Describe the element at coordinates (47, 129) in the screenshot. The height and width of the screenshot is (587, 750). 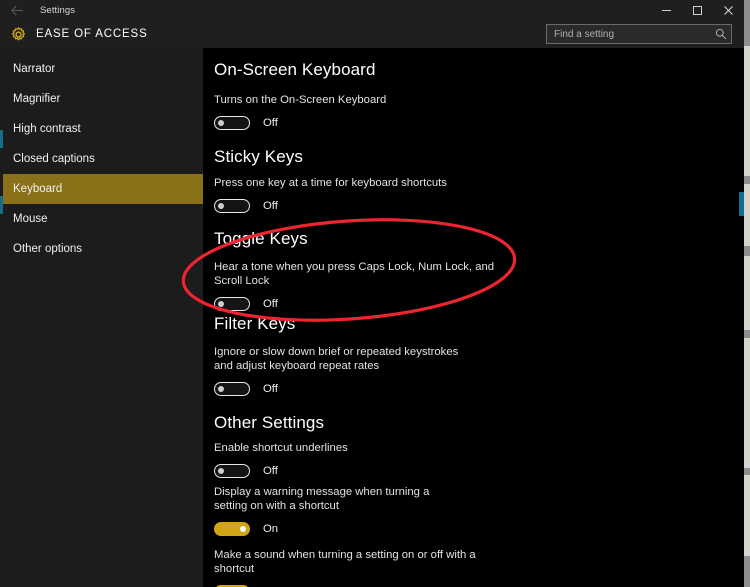
I see `sidebar-item-label: High contrast` at that location.